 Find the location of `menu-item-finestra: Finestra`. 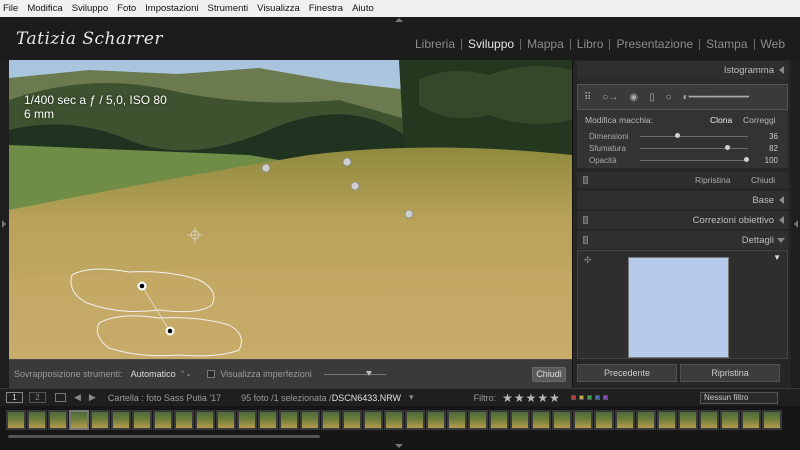

menu-item-finestra: Finestra is located at coordinates (326, 8).